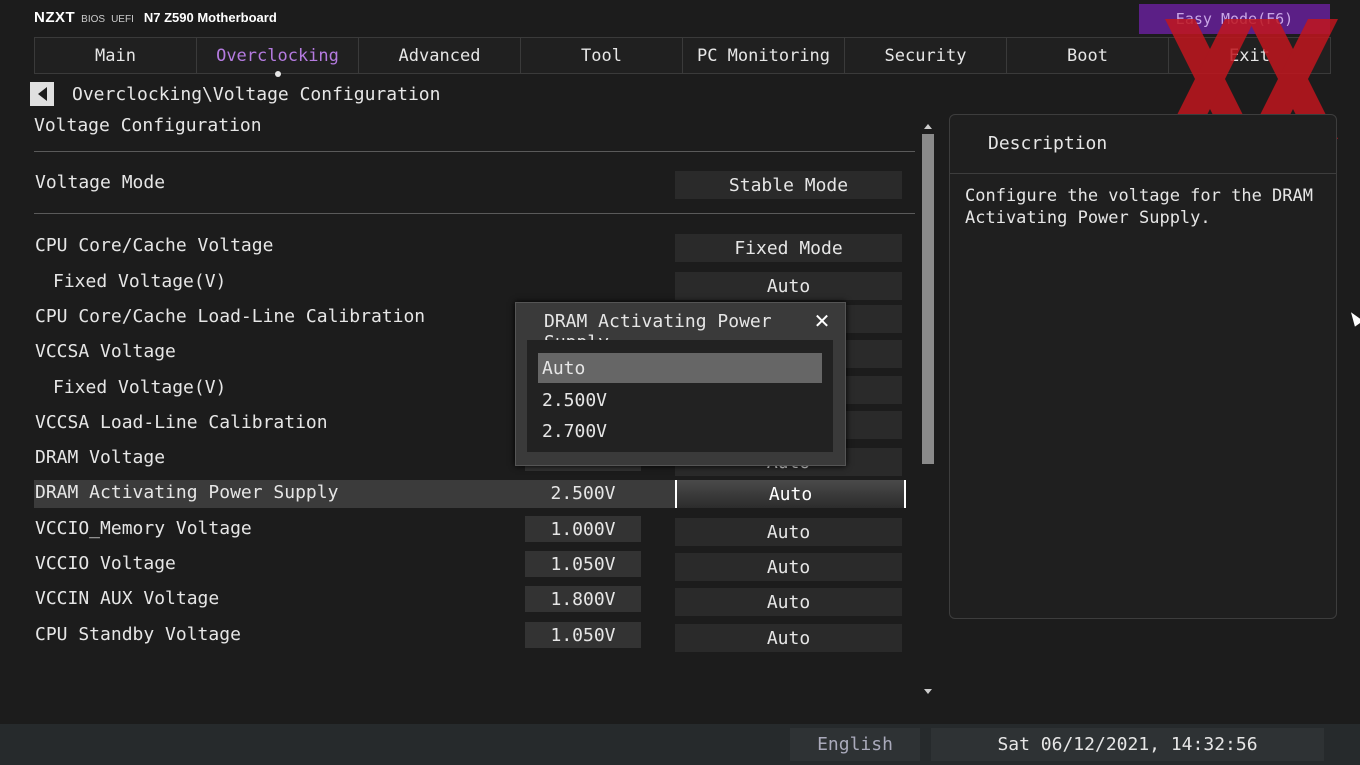 This screenshot has width=1360, height=765. What do you see at coordinates (680, 431) in the screenshot?
I see `popup-option: 2.700V` at bounding box center [680, 431].